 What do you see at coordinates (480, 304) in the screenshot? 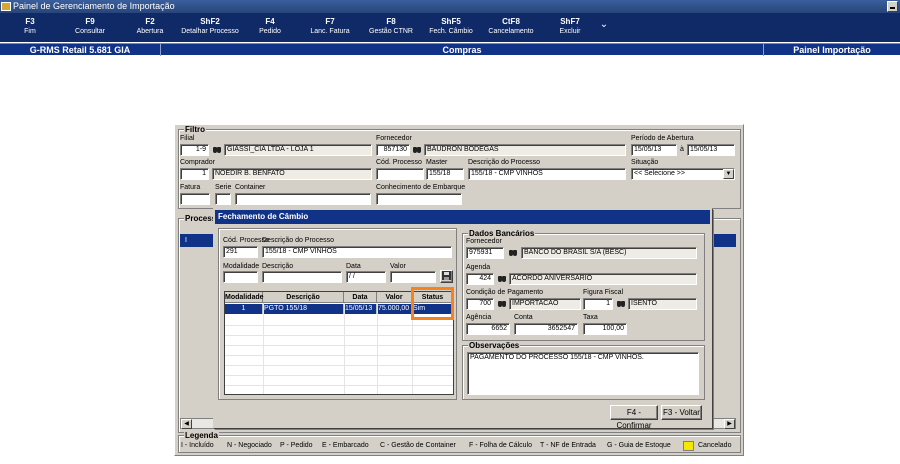
I see `condicao-code-input: 700` at bounding box center [480, 304].